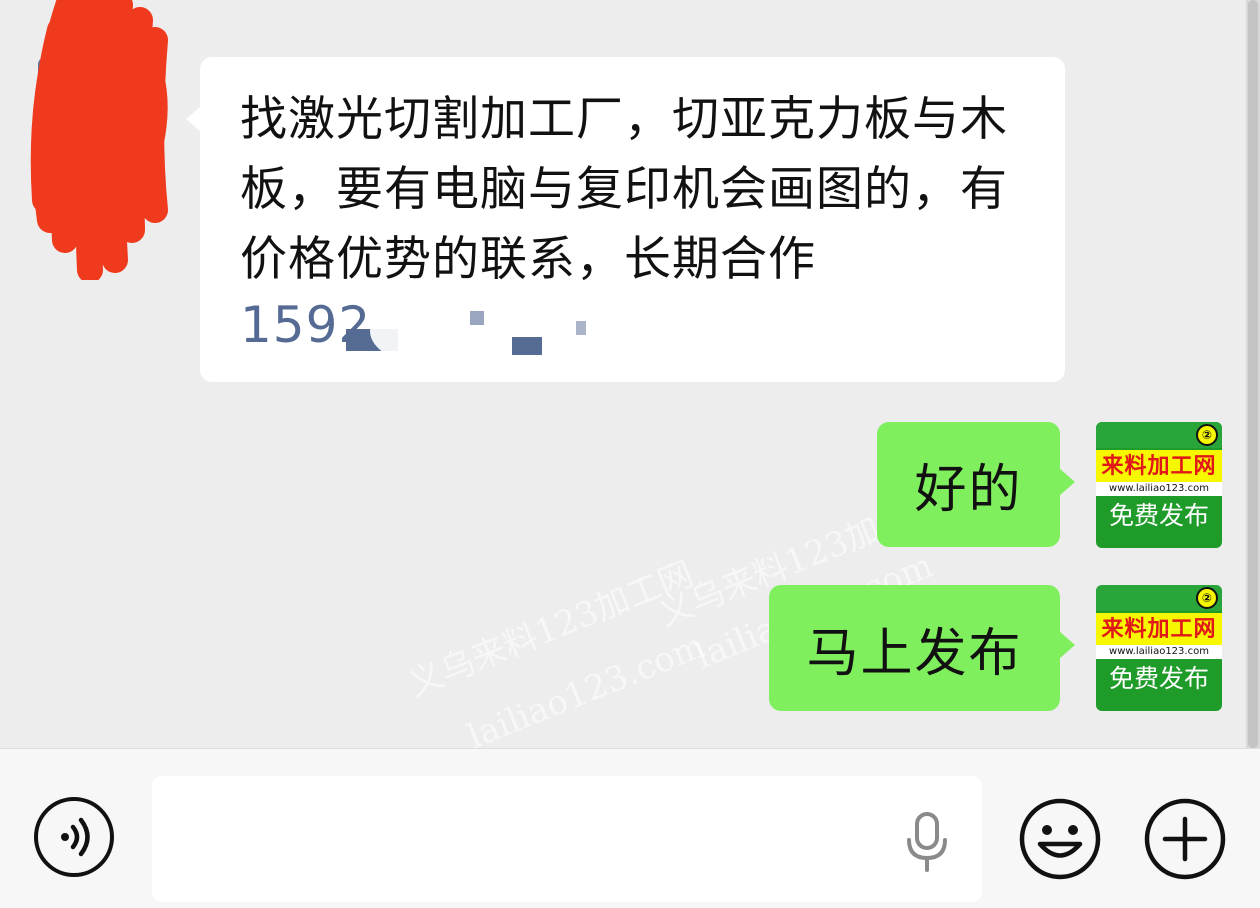 This screenshot has height=908, width=1260. I want to click on redaction-scribble, so click(99, 140).